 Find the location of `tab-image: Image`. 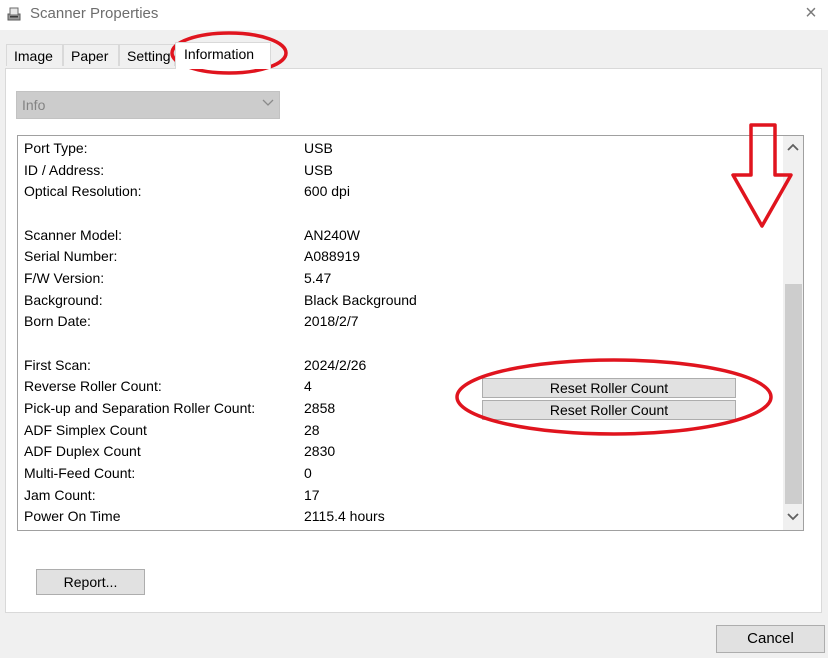

tab-image: Image is located at coordinates (34, 55).